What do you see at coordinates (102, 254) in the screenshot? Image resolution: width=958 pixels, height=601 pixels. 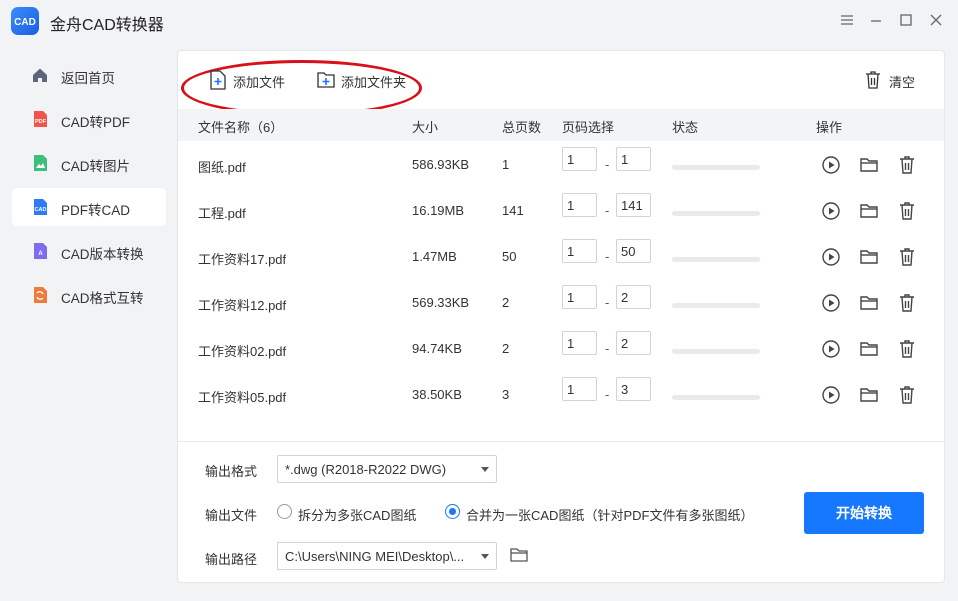 I see `sidebar-item-label: CAD版本转换` at bounding box center [102, 254].